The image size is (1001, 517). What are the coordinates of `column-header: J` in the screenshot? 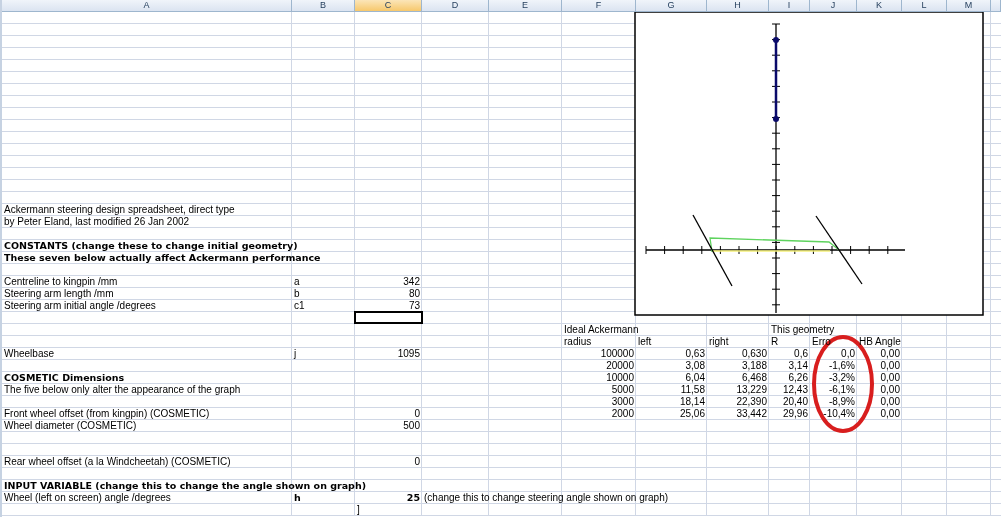 It's located at (833, 5).